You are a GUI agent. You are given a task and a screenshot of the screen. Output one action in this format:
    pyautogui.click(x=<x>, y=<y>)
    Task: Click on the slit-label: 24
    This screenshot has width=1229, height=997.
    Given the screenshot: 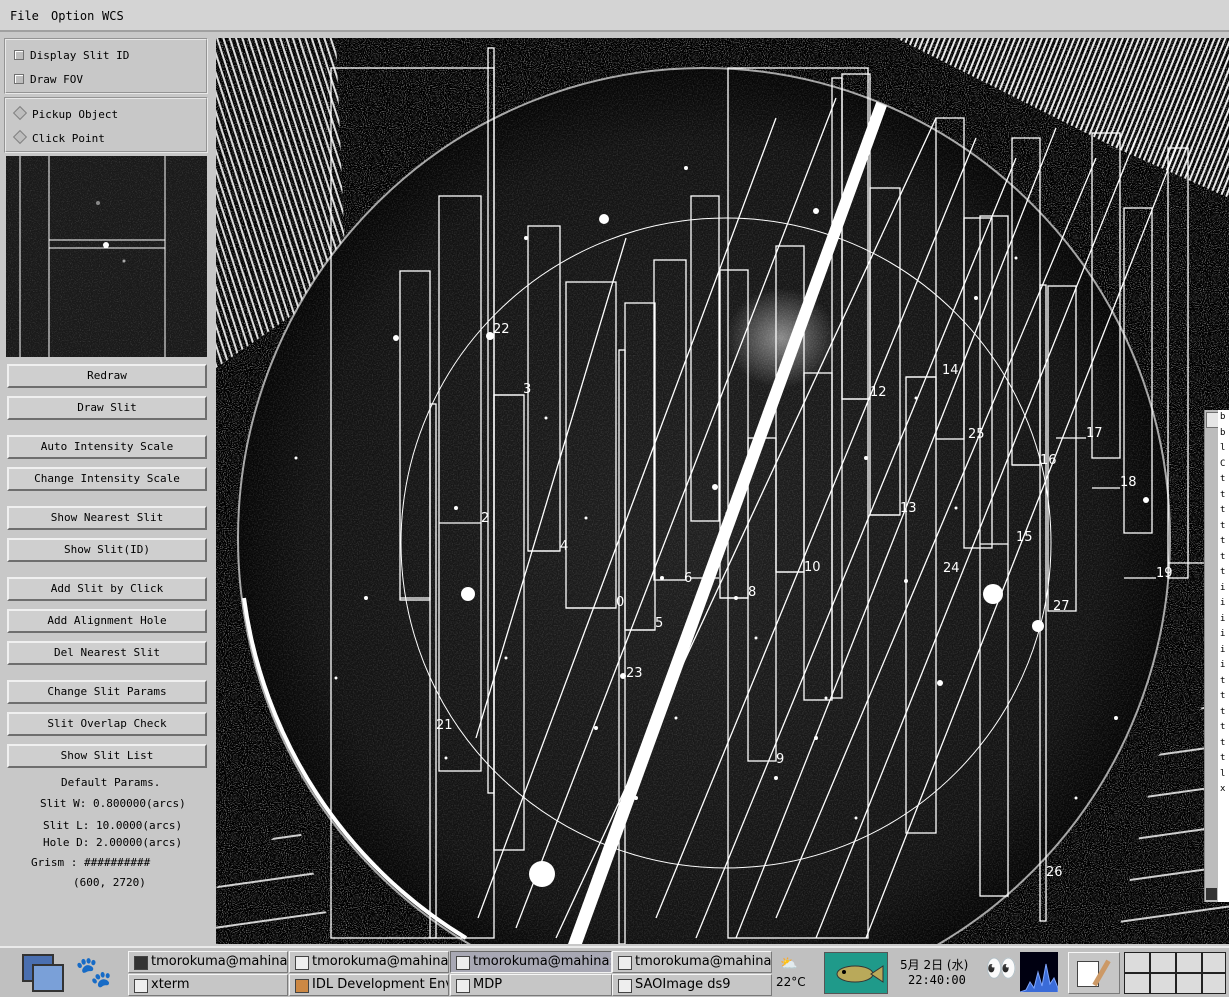 What is the action you would take?
    pyautogui.click(x=951, y=568)
    